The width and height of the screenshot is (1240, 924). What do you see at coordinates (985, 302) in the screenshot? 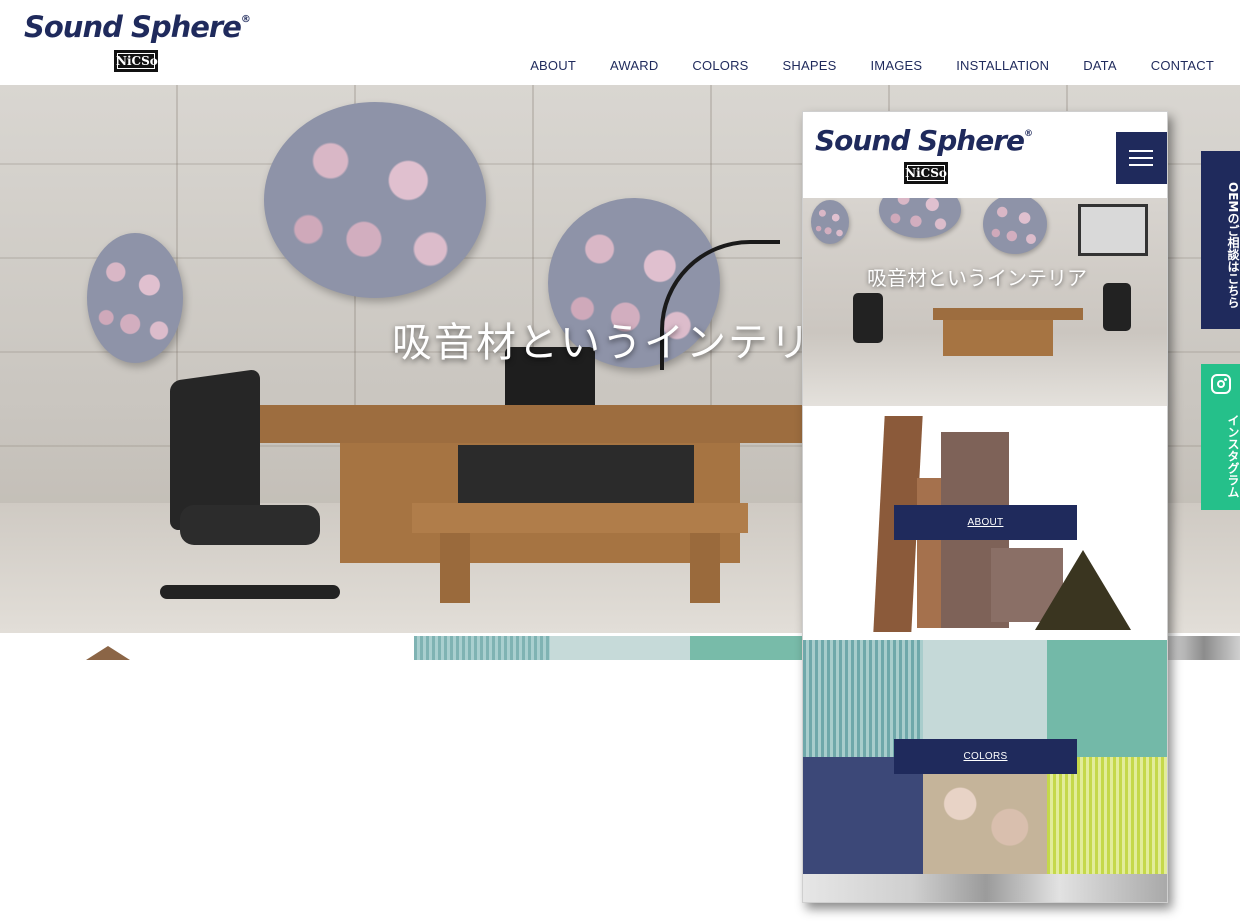
I see `mobile-hero-image: 吸音材というインテリア` at bounding box center [985, 302].